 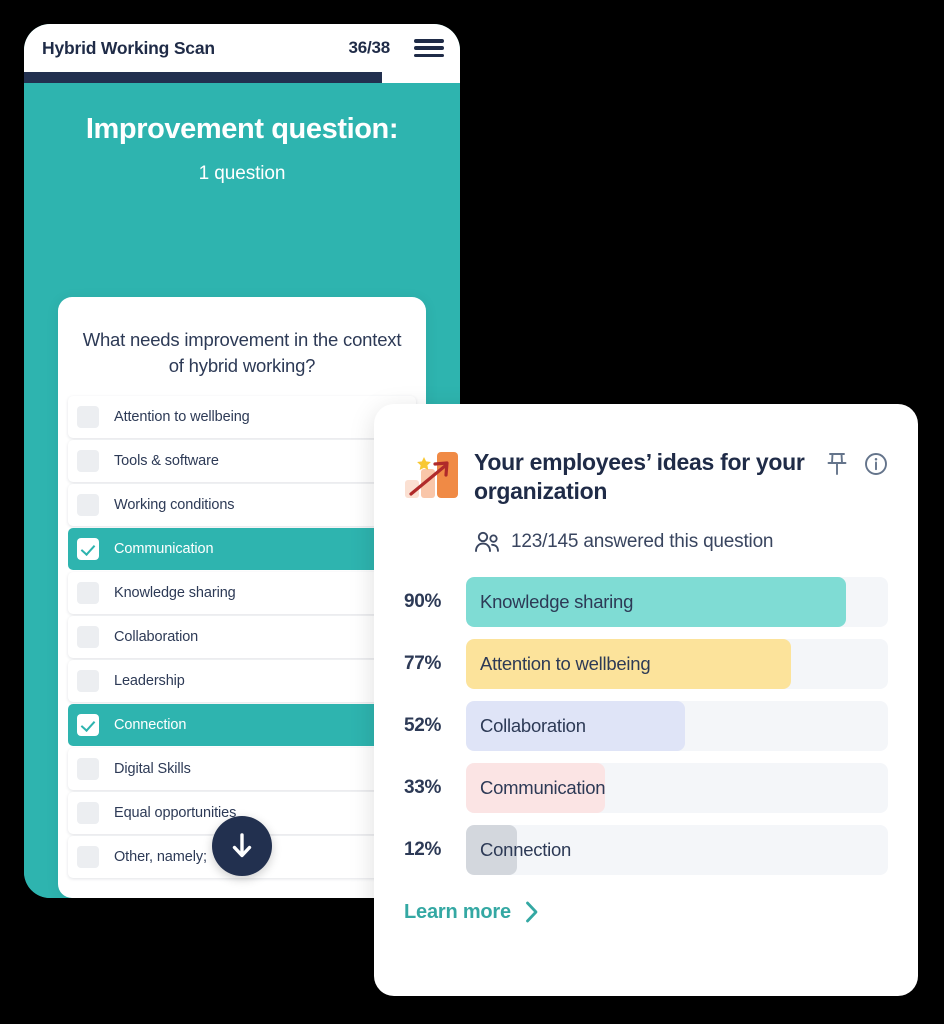 I want to click on bar-row: 90% Knowledge sharing, so click(x=646, y=601).